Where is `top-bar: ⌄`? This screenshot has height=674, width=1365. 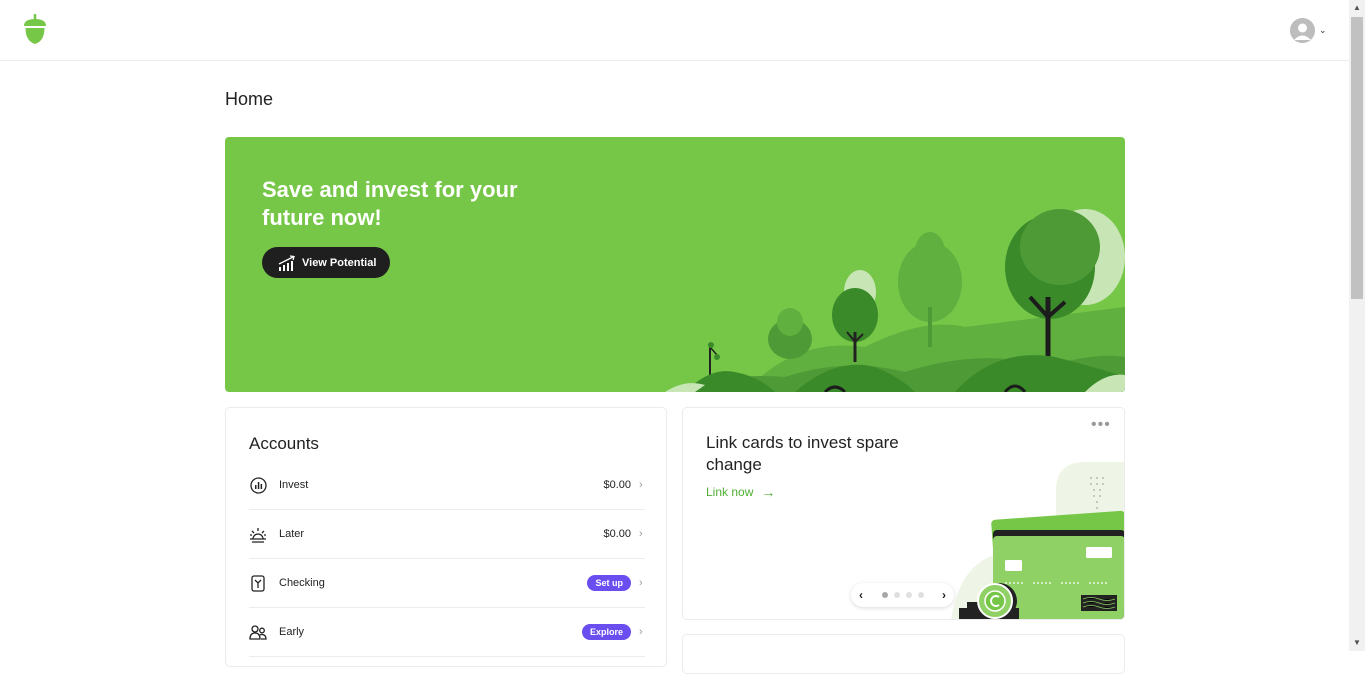 top-bar: ⌄ is located at coordinates (674, 30).